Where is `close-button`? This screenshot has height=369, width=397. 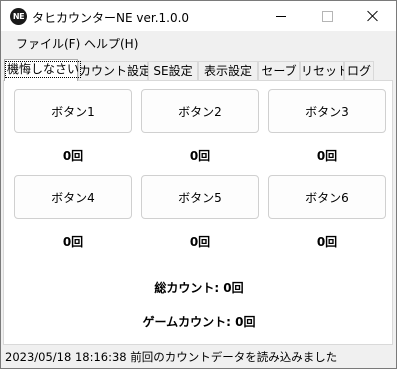
close-button is located at coordinates (373, 16).